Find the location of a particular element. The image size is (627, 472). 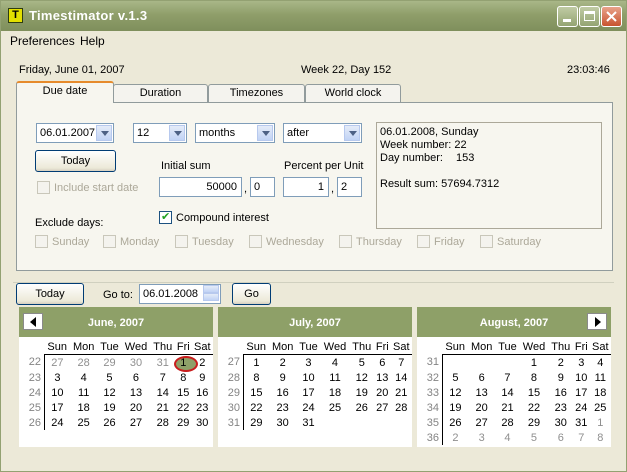

initial-sum-int-field: 50000 is located at coordinates (200, 187).